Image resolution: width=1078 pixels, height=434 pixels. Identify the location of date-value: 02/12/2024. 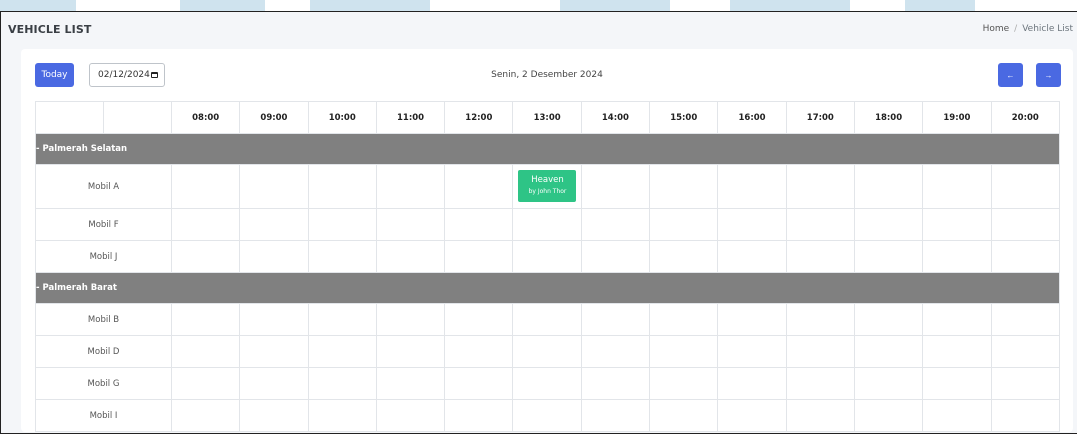
(124, 75).